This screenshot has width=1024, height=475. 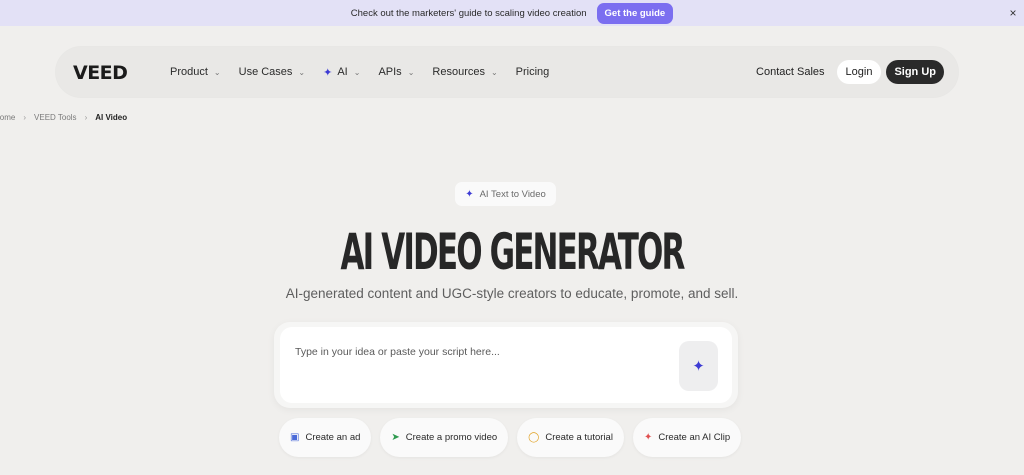 What do you see at coordinates (648, 437) in the screenshot?
I see `magic-wand-icon: ✦` at bounding box center [648, 437].